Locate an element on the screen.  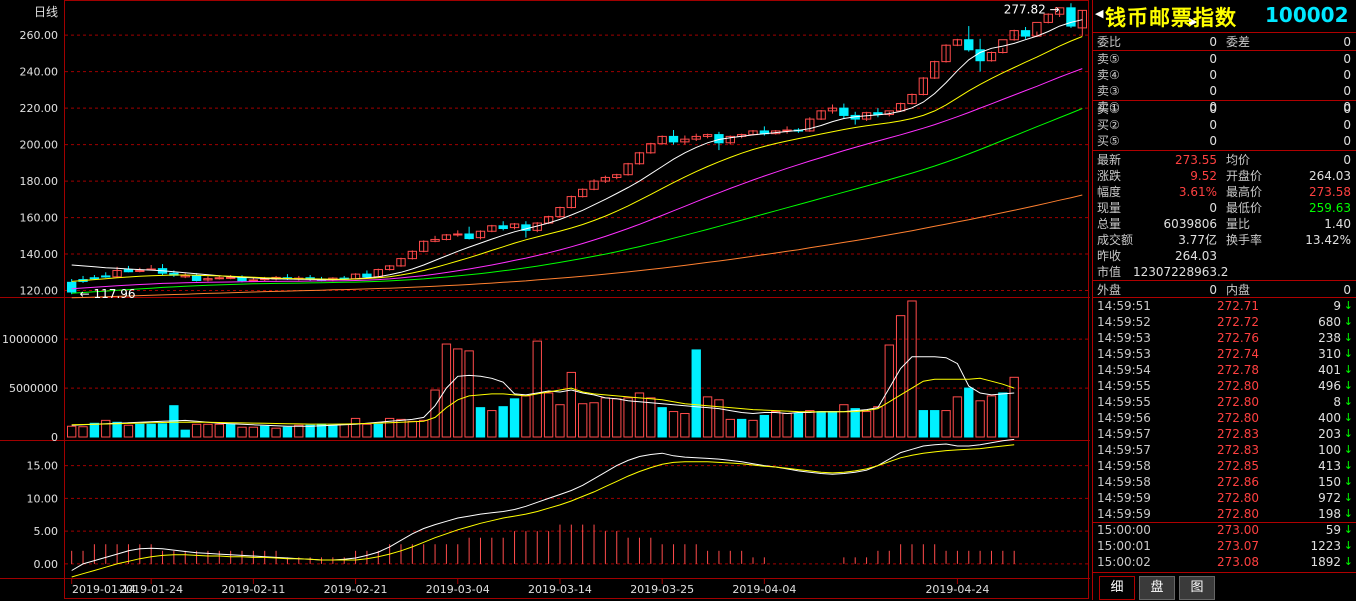
stat-row: 现量 0 最低价 259.63 is located at coordinates (1224, 208).